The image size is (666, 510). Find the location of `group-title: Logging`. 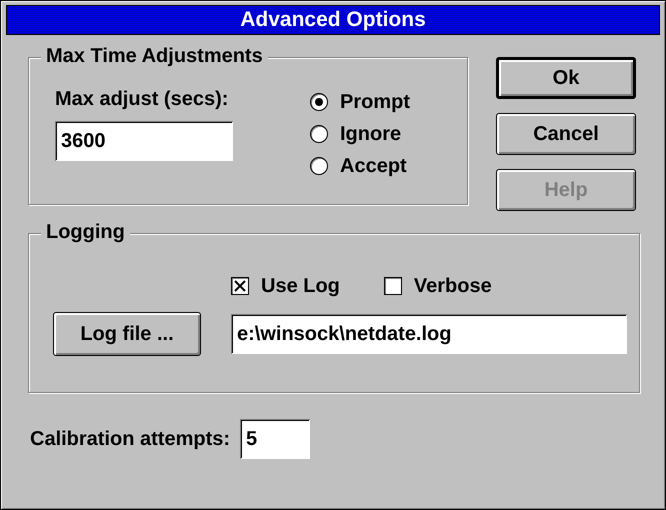

group-title: Logging is located at coordinates (85, 232).